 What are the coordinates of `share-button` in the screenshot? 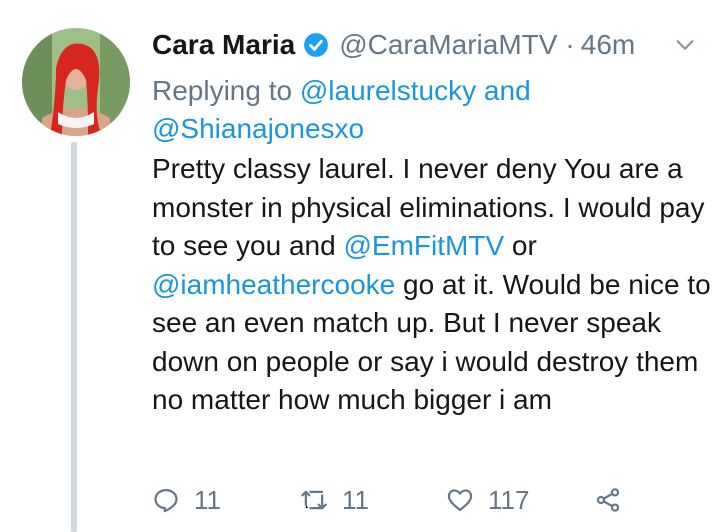 It's located at (608, 500).